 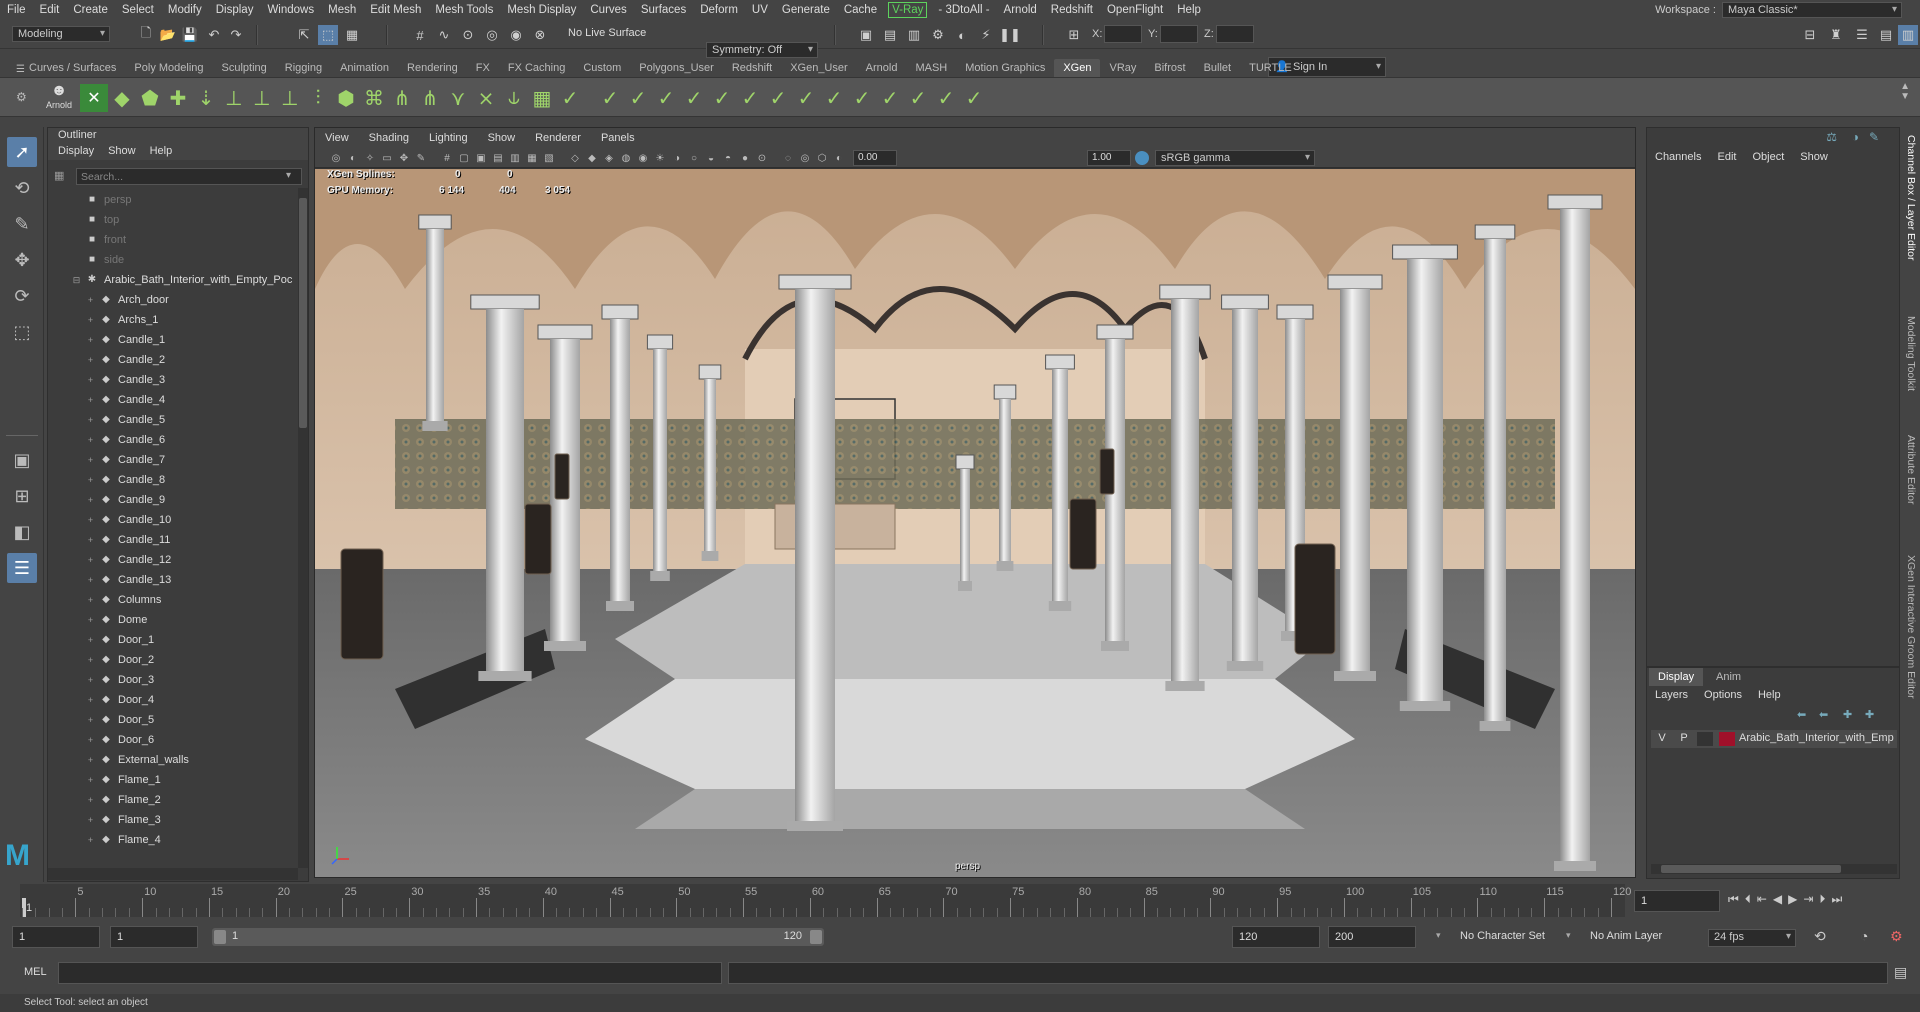 I want to click on channel-box-menu-object: Object, so click(x=1768, y=157).